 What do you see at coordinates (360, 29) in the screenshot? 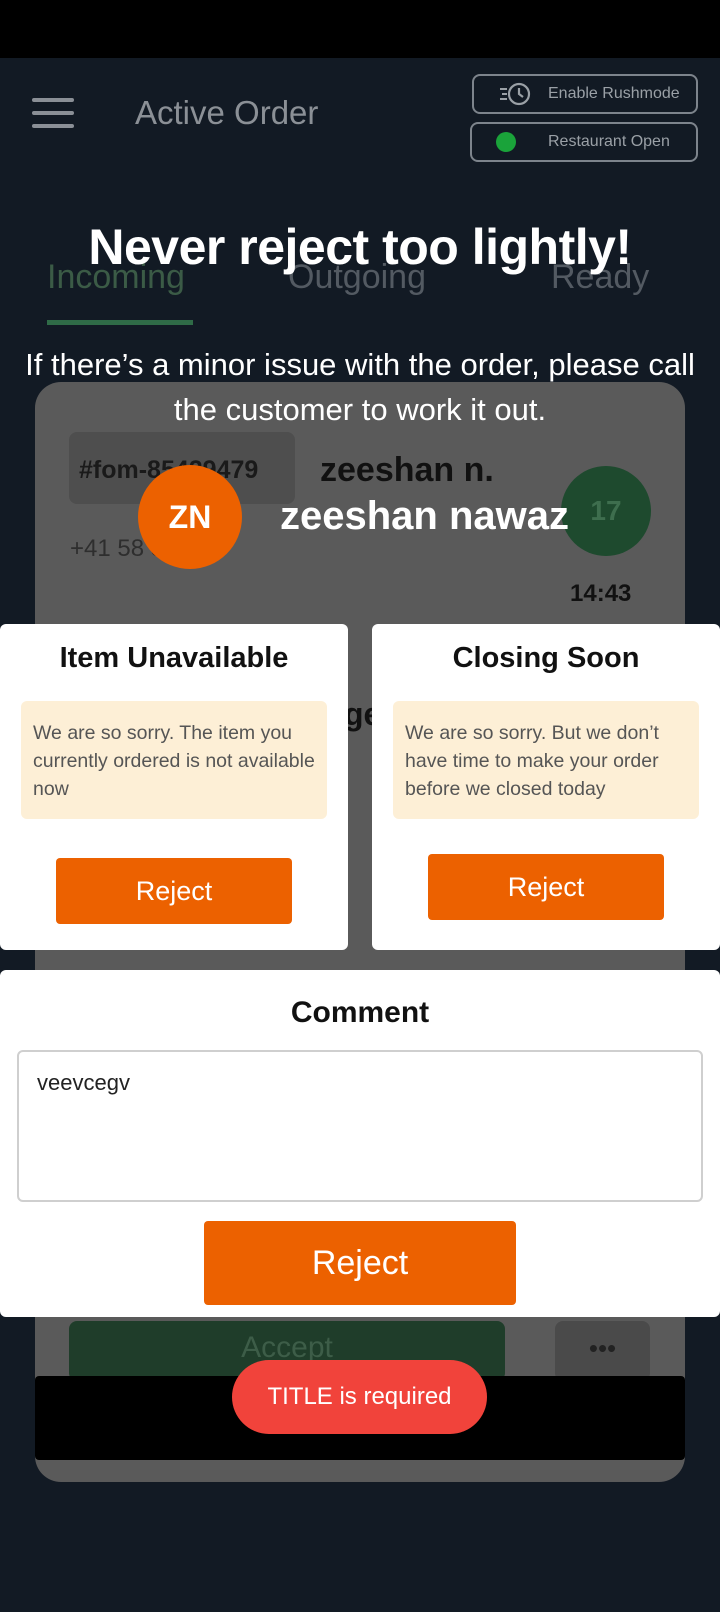
I see `status-bar` at bounding box center [360, 29].